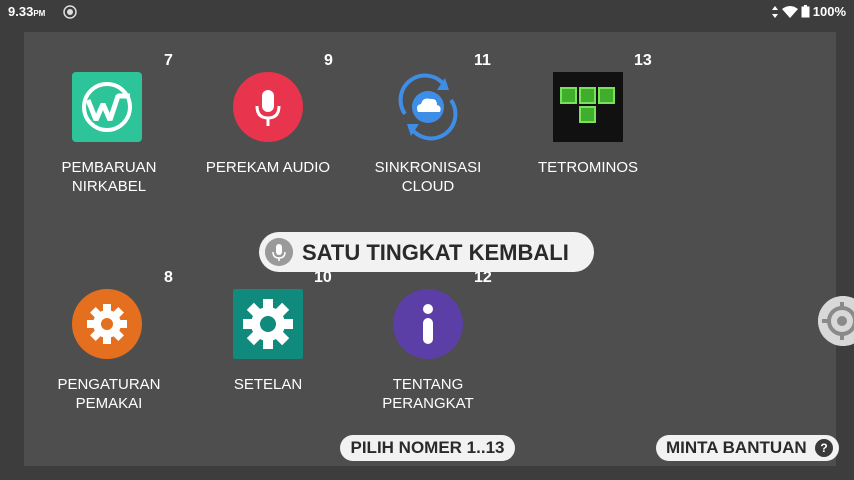 This screenshot has width=854, height=480. Describe the element at coordinates (428, 394) in the screenshot. I see `app-label: TENTANG PERANGKAT` at that location.